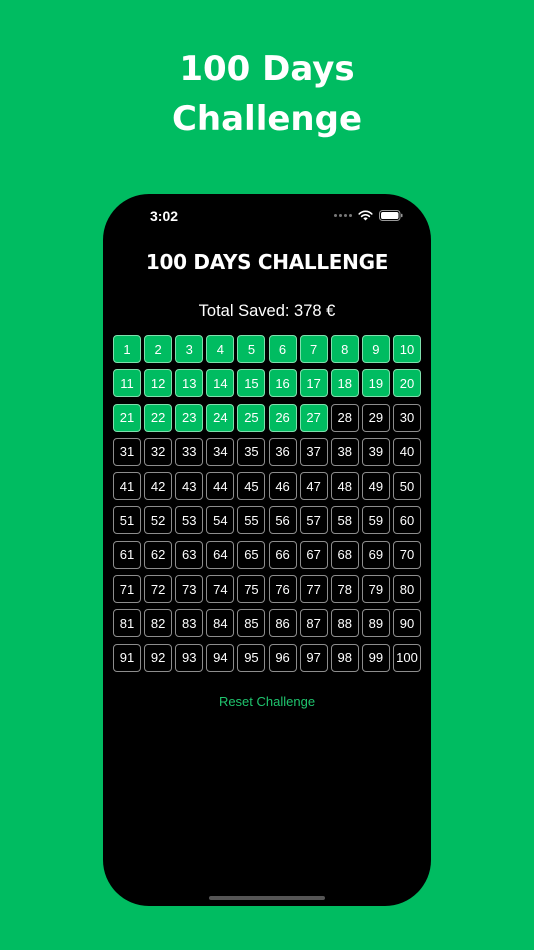 This screenshot has width=534, height=950. I want to click on day-cell-28: 28, so click(344, 417).